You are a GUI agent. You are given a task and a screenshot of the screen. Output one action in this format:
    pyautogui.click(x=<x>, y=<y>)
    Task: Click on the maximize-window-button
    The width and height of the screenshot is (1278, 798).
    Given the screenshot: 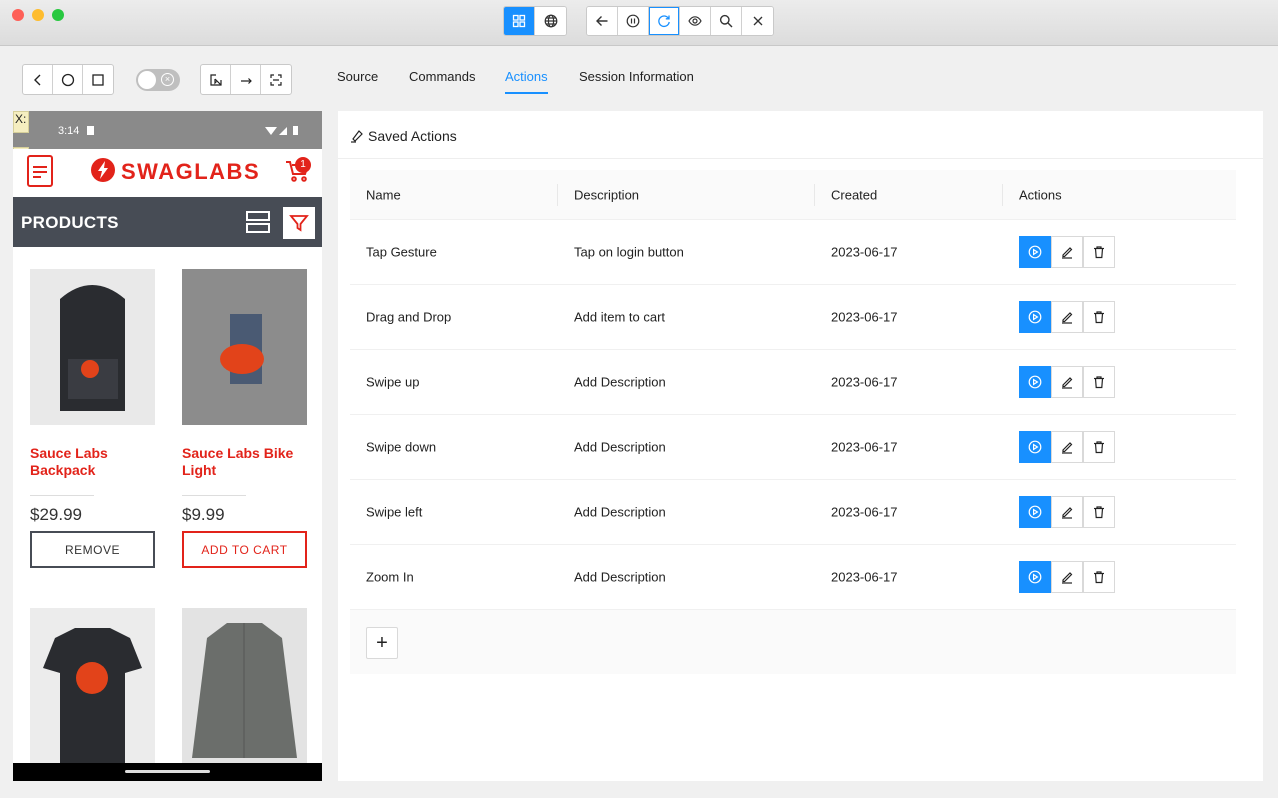 What is the action you would take?
    pyautogui.click(x=58, y=15)
    